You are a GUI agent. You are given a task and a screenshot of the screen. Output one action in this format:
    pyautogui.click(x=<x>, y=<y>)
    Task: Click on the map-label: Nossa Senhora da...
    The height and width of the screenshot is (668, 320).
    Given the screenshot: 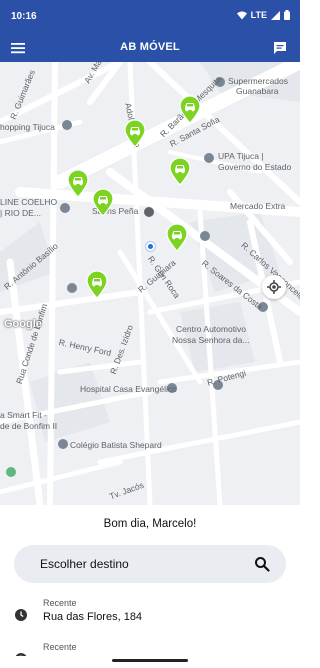 What is the action you would take?
    pyautogui.click(x=211, y=340)
    